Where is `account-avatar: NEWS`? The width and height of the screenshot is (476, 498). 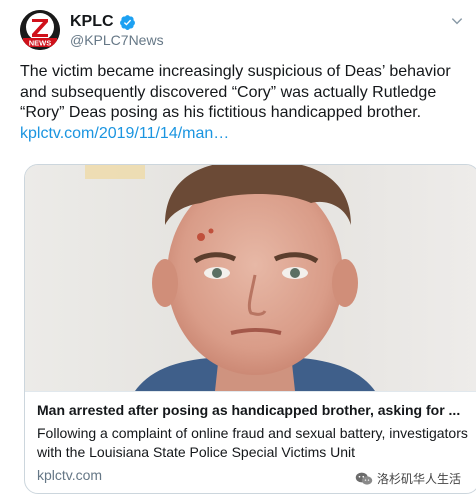 account-avatar: NEWS is located at coordinates (40, 30).